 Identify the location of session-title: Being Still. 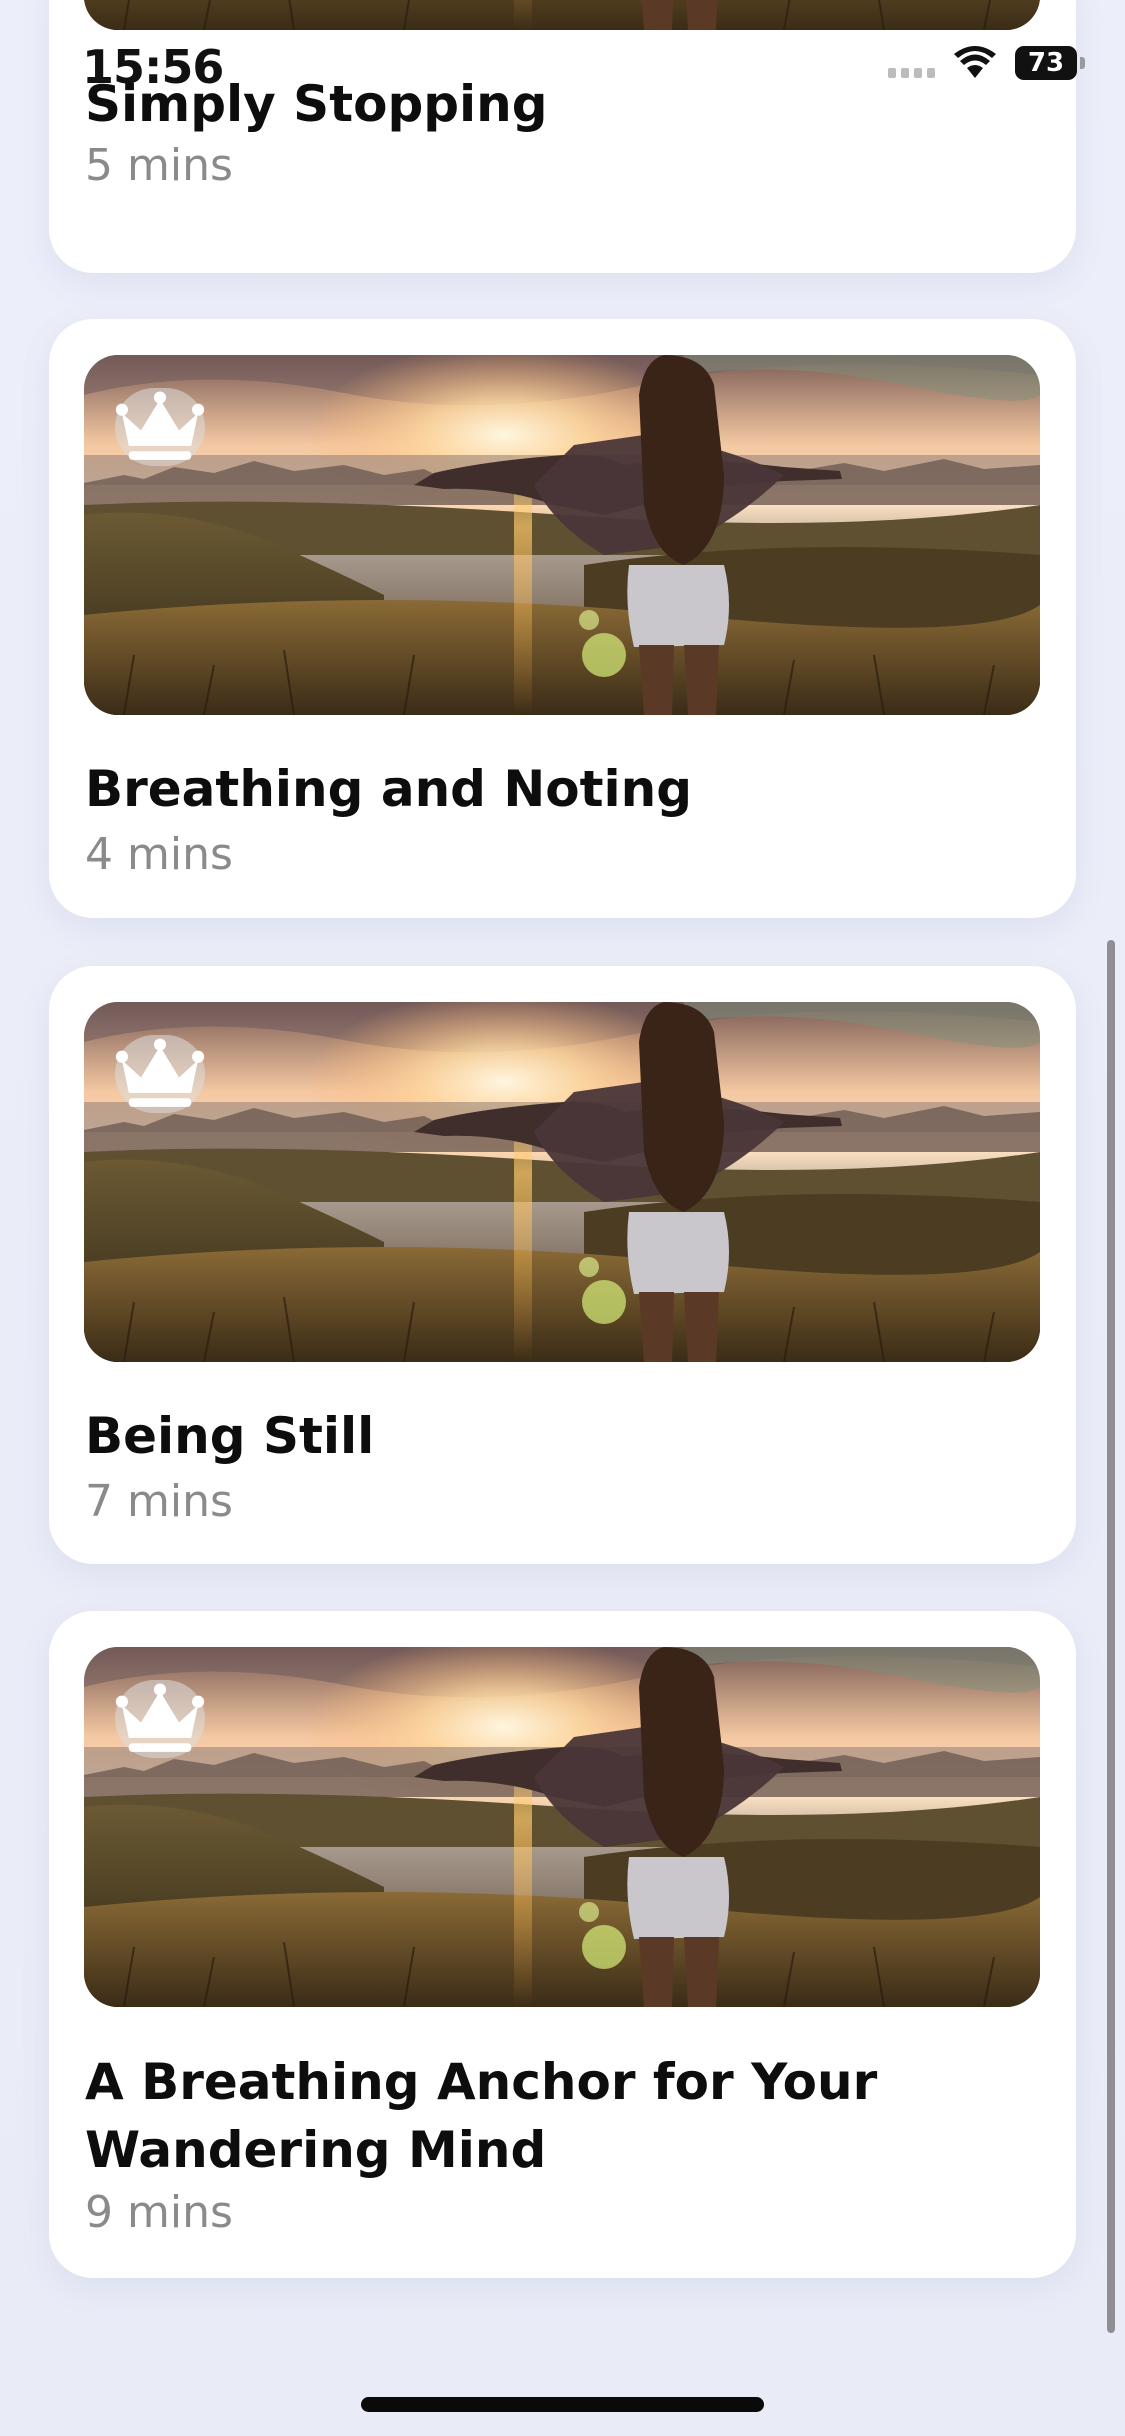
(230, 1436).